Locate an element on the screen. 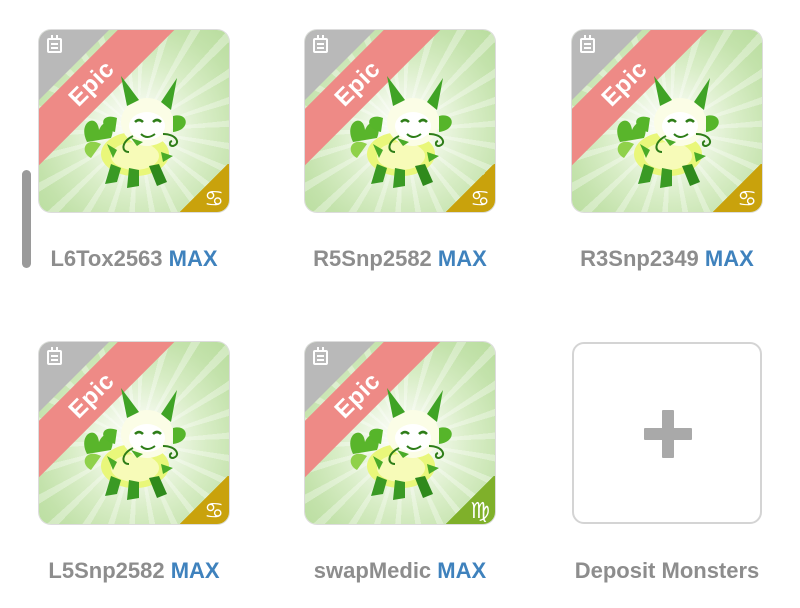  monster-label: swapMedic MAX is located at coordinates (400, 571).